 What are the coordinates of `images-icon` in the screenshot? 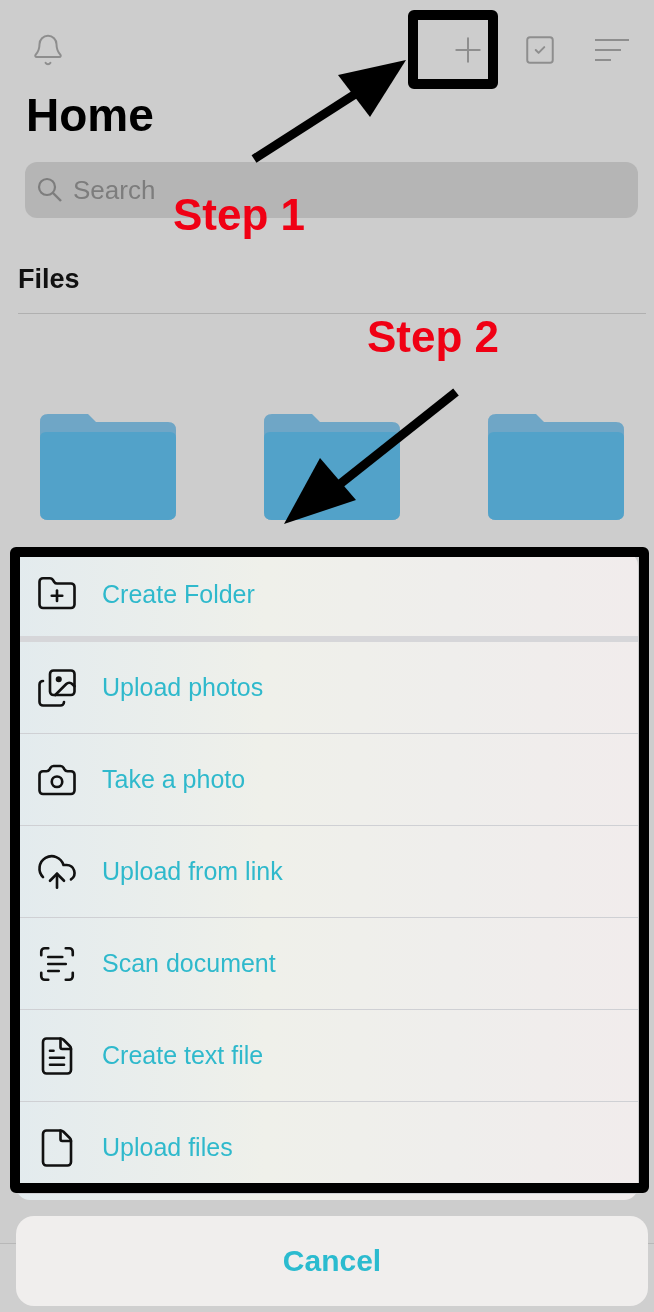 It's located at (57, 687).